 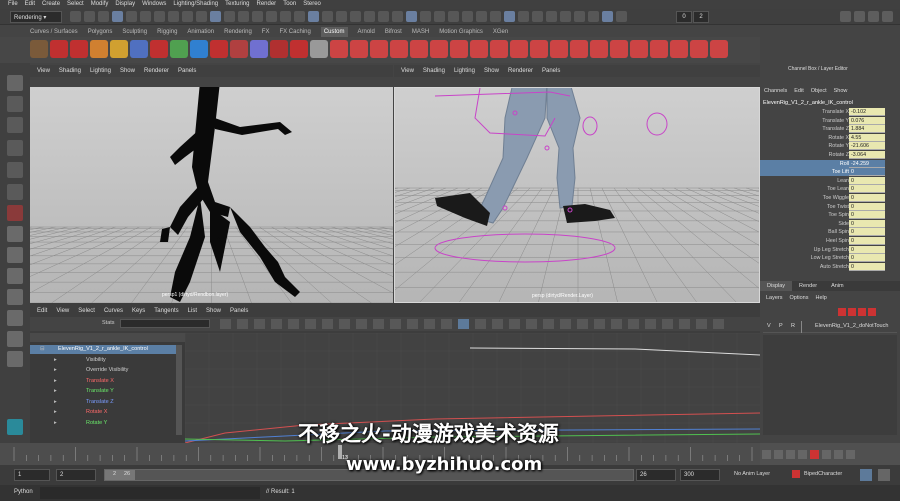 What do you see at coordinates (799, 298) in the screenshot?
I see `layer-menu-options: Options` at bounding box center [799, 298].